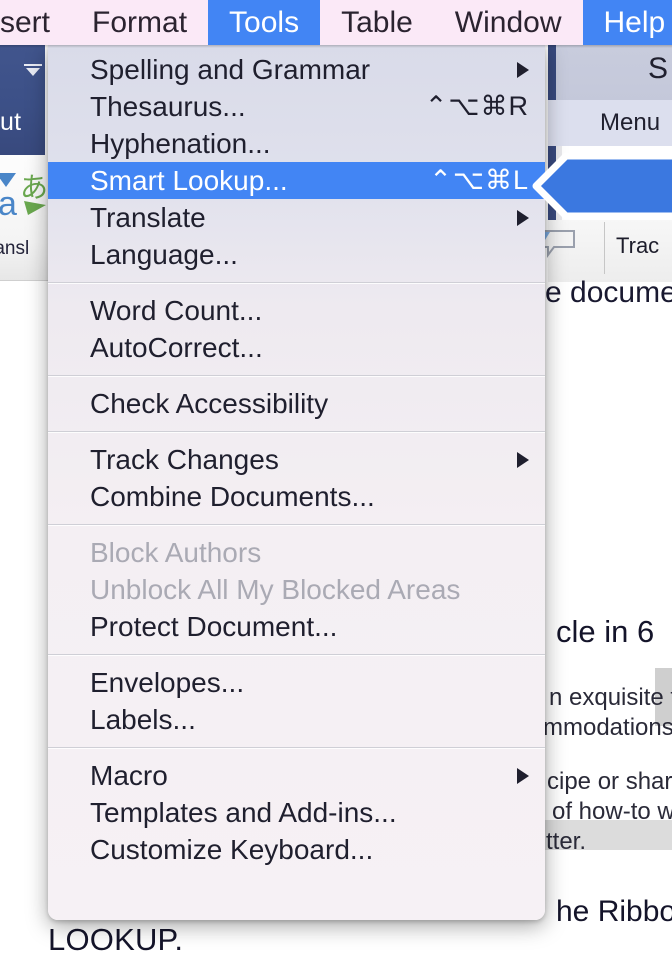 This screenshot has height=958, width=672. I want to click on document-text-line: he Ribbon, so click(614, 911).